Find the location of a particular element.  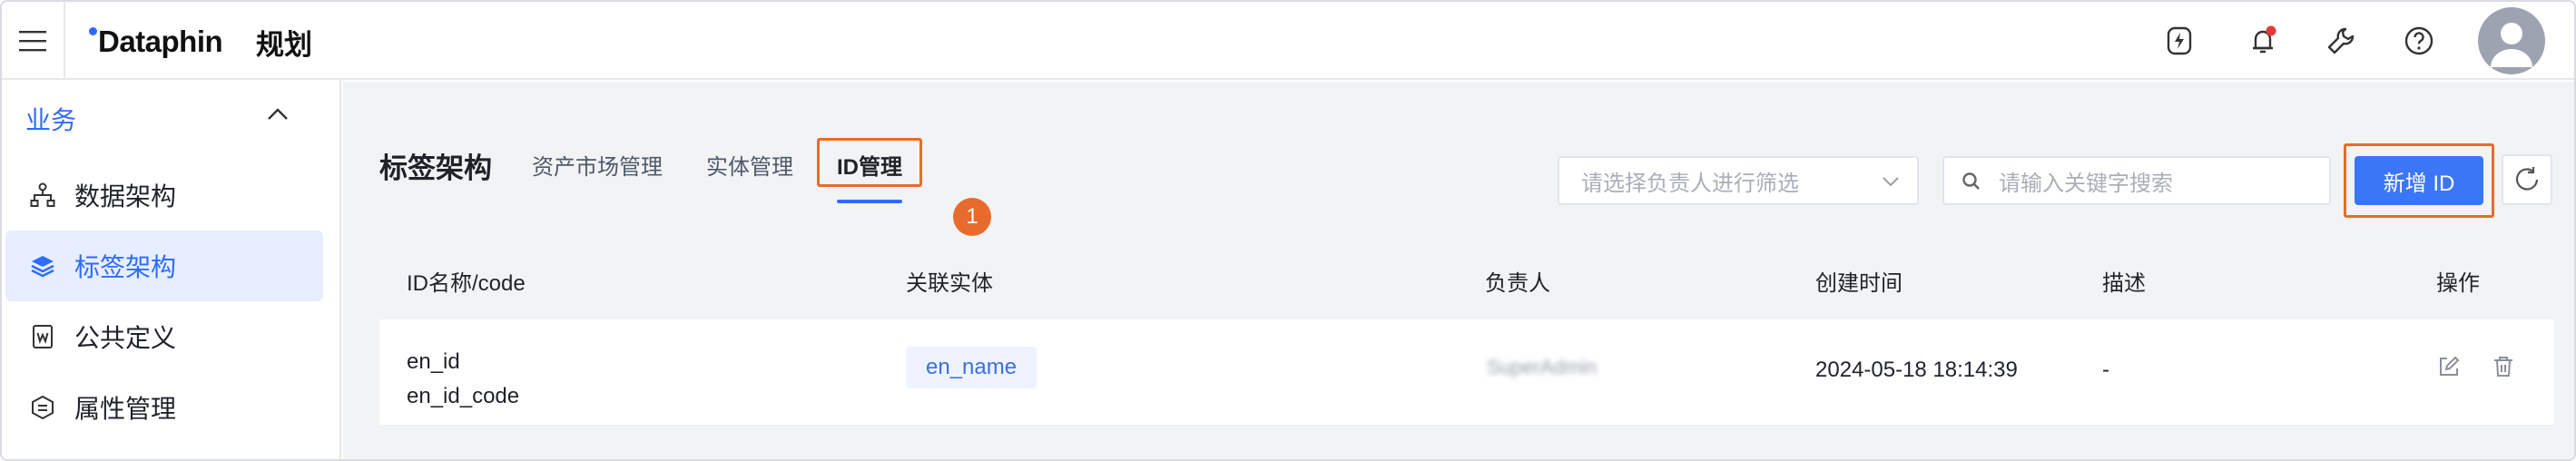

table-header: ID名称/code 关联实体 负责人 创建时间 描述 操作 is located at coordinates (1466, 278).